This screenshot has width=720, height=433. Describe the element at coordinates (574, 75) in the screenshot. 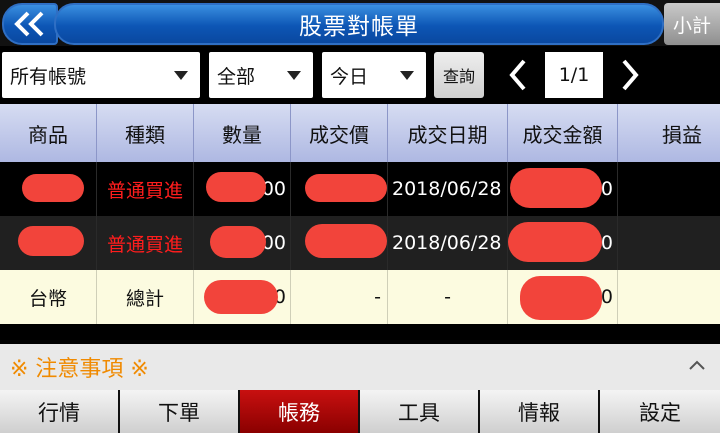

I see `page-indicator: 1/1` at that location.